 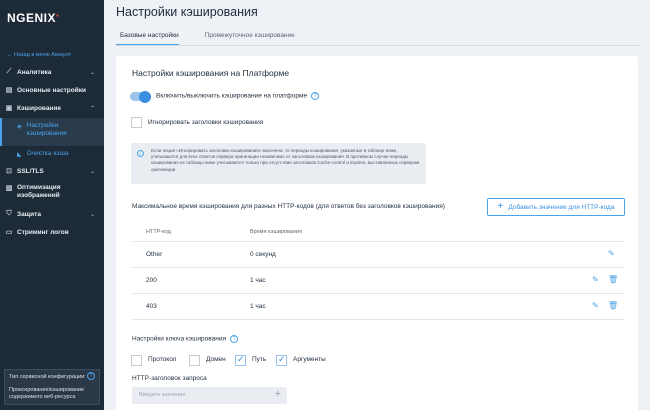 I want to click on tab-intermediate-caching: Промежуточное кэширование, so click(x=248, y=38).